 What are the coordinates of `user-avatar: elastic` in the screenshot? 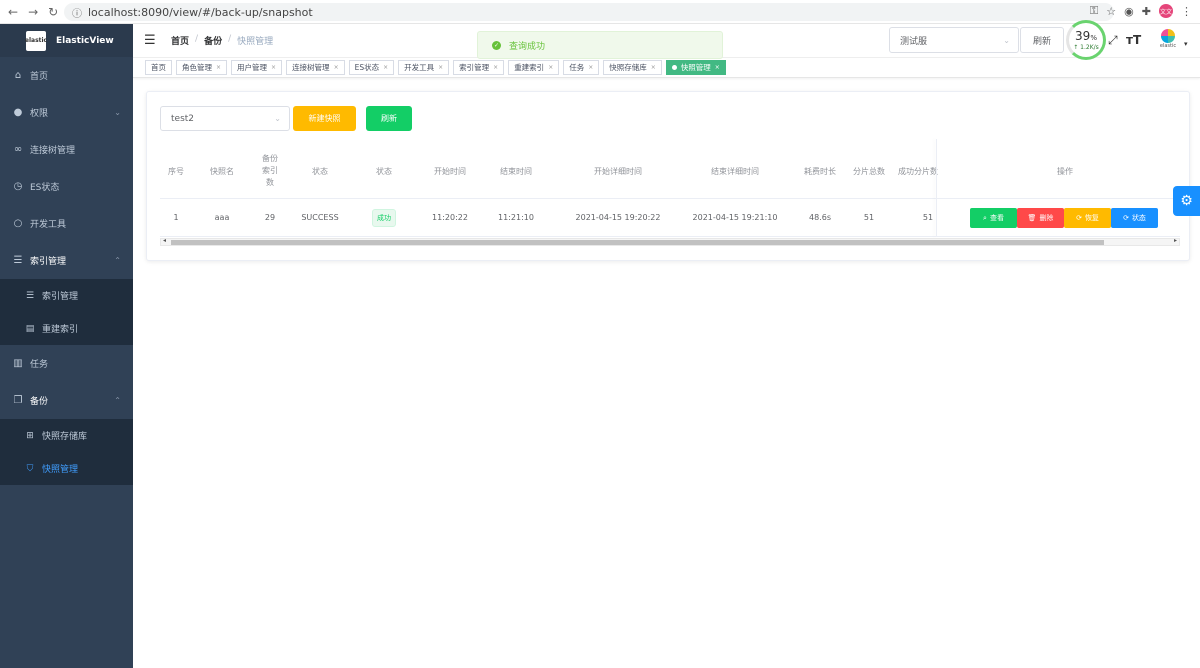 It's located at (1168, 39).